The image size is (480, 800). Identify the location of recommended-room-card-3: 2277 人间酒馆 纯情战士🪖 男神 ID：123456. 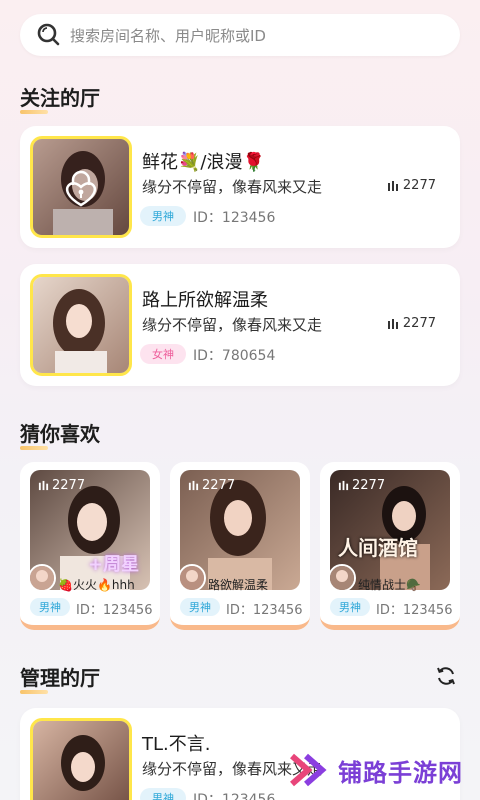
(390, 546).